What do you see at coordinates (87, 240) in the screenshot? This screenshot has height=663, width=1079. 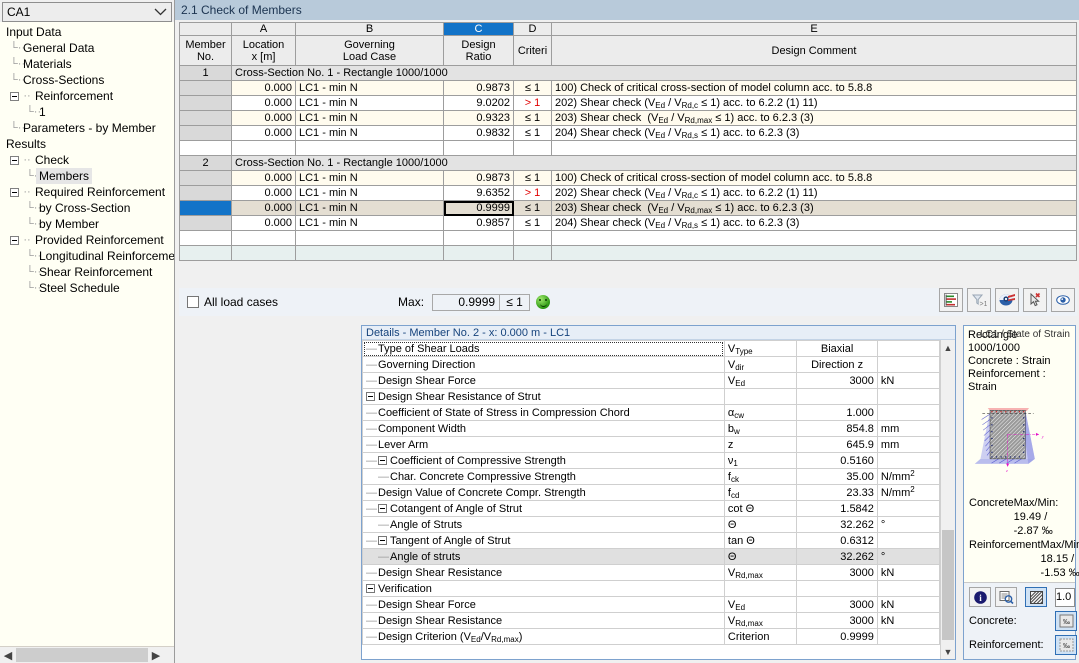 I see `sidebar-item-provided-reinforcement: ·· Provided Reinforcement` at bounding box center [87, 240].